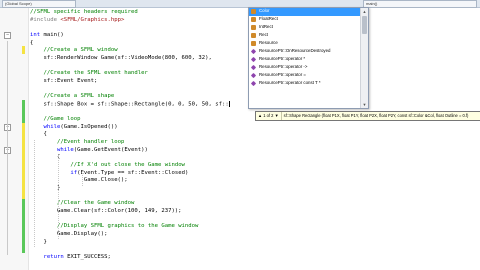 This screenshot has width=480, height=270. I want to click on autocomplete-item: ResourcePtr::operator const T *, so click(304, 84).